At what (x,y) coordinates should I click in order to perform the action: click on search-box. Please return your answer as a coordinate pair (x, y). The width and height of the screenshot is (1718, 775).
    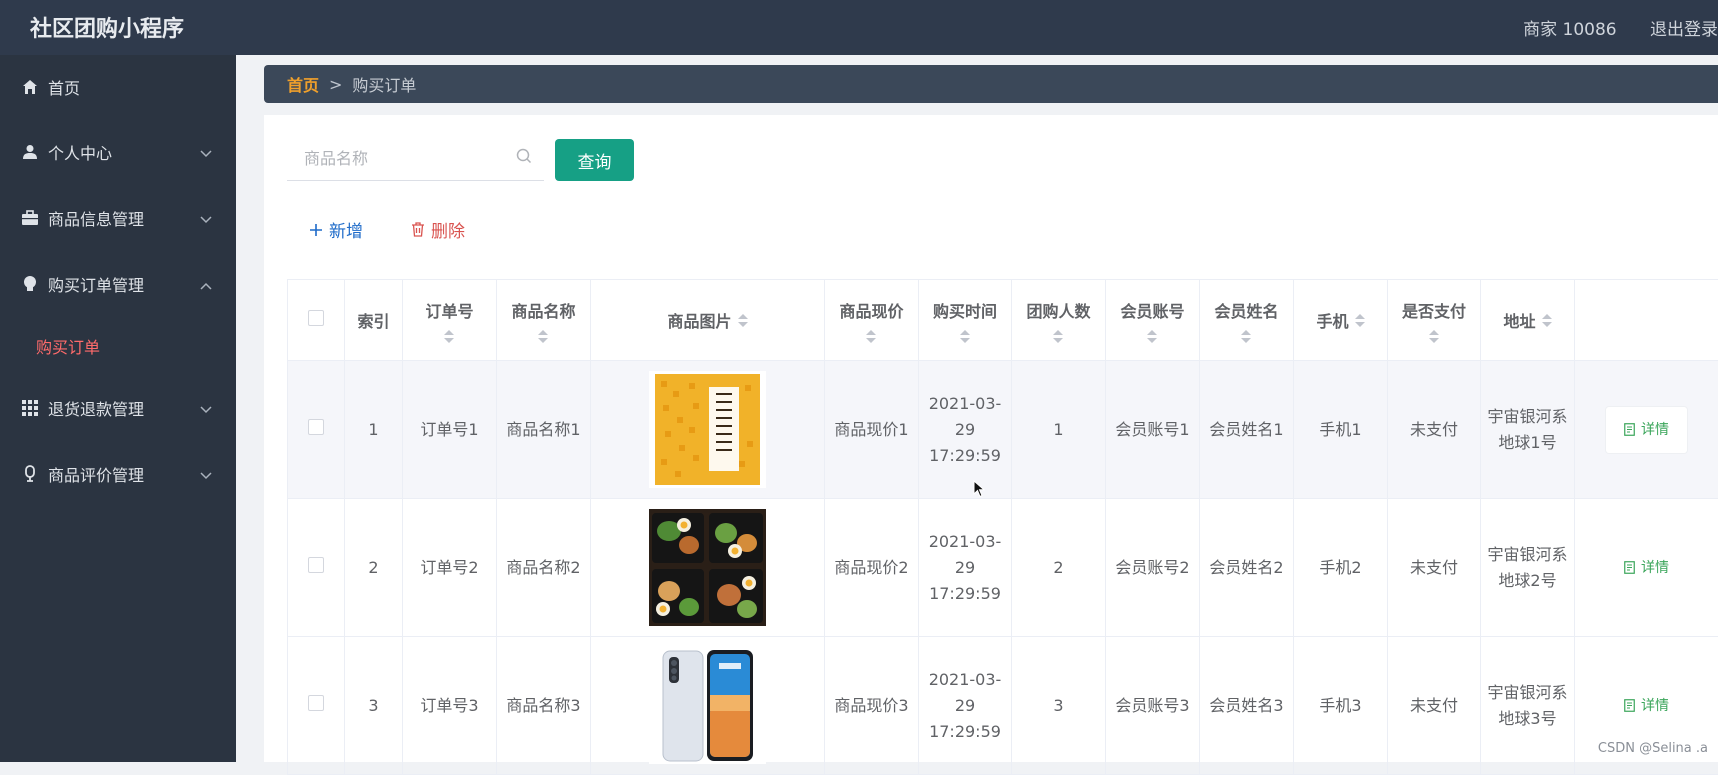
    Looking at the image, I should click on (415, 158).